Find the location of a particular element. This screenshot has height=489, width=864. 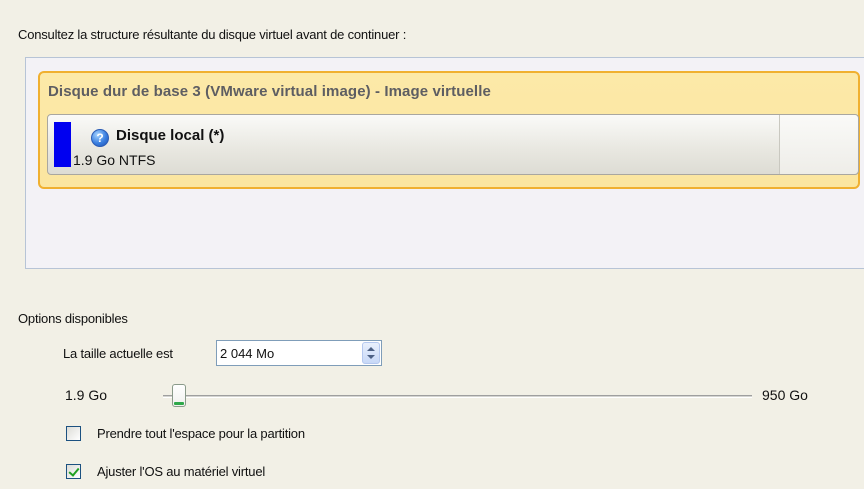

checkmark-icon is located at coordinates (74, 471).